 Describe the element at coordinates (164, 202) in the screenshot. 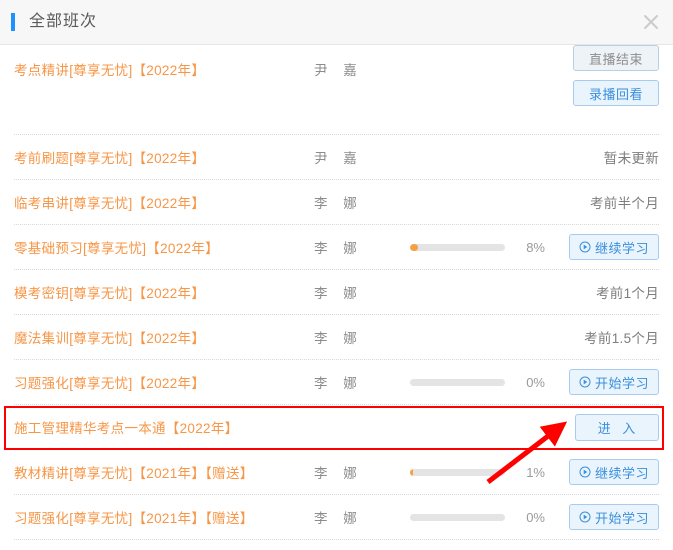

I see `course-name: 临考串讲[尊享无忧]【2022年】` at that location.